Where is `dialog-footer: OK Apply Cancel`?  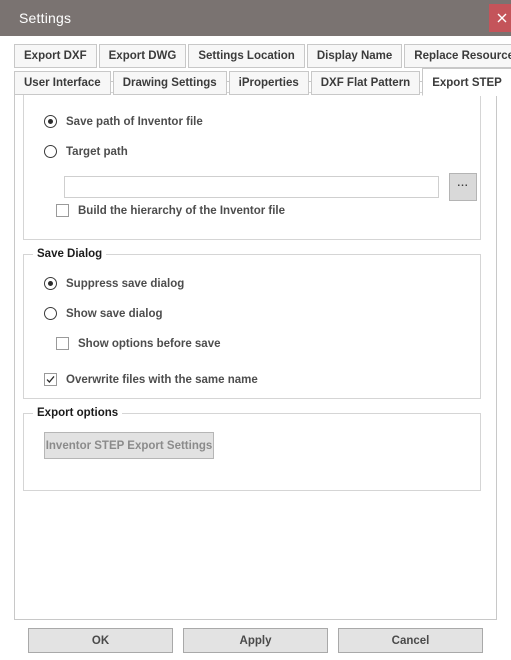
dialog-footer: OK Apply Cancel is located at coordinates (255, 640).